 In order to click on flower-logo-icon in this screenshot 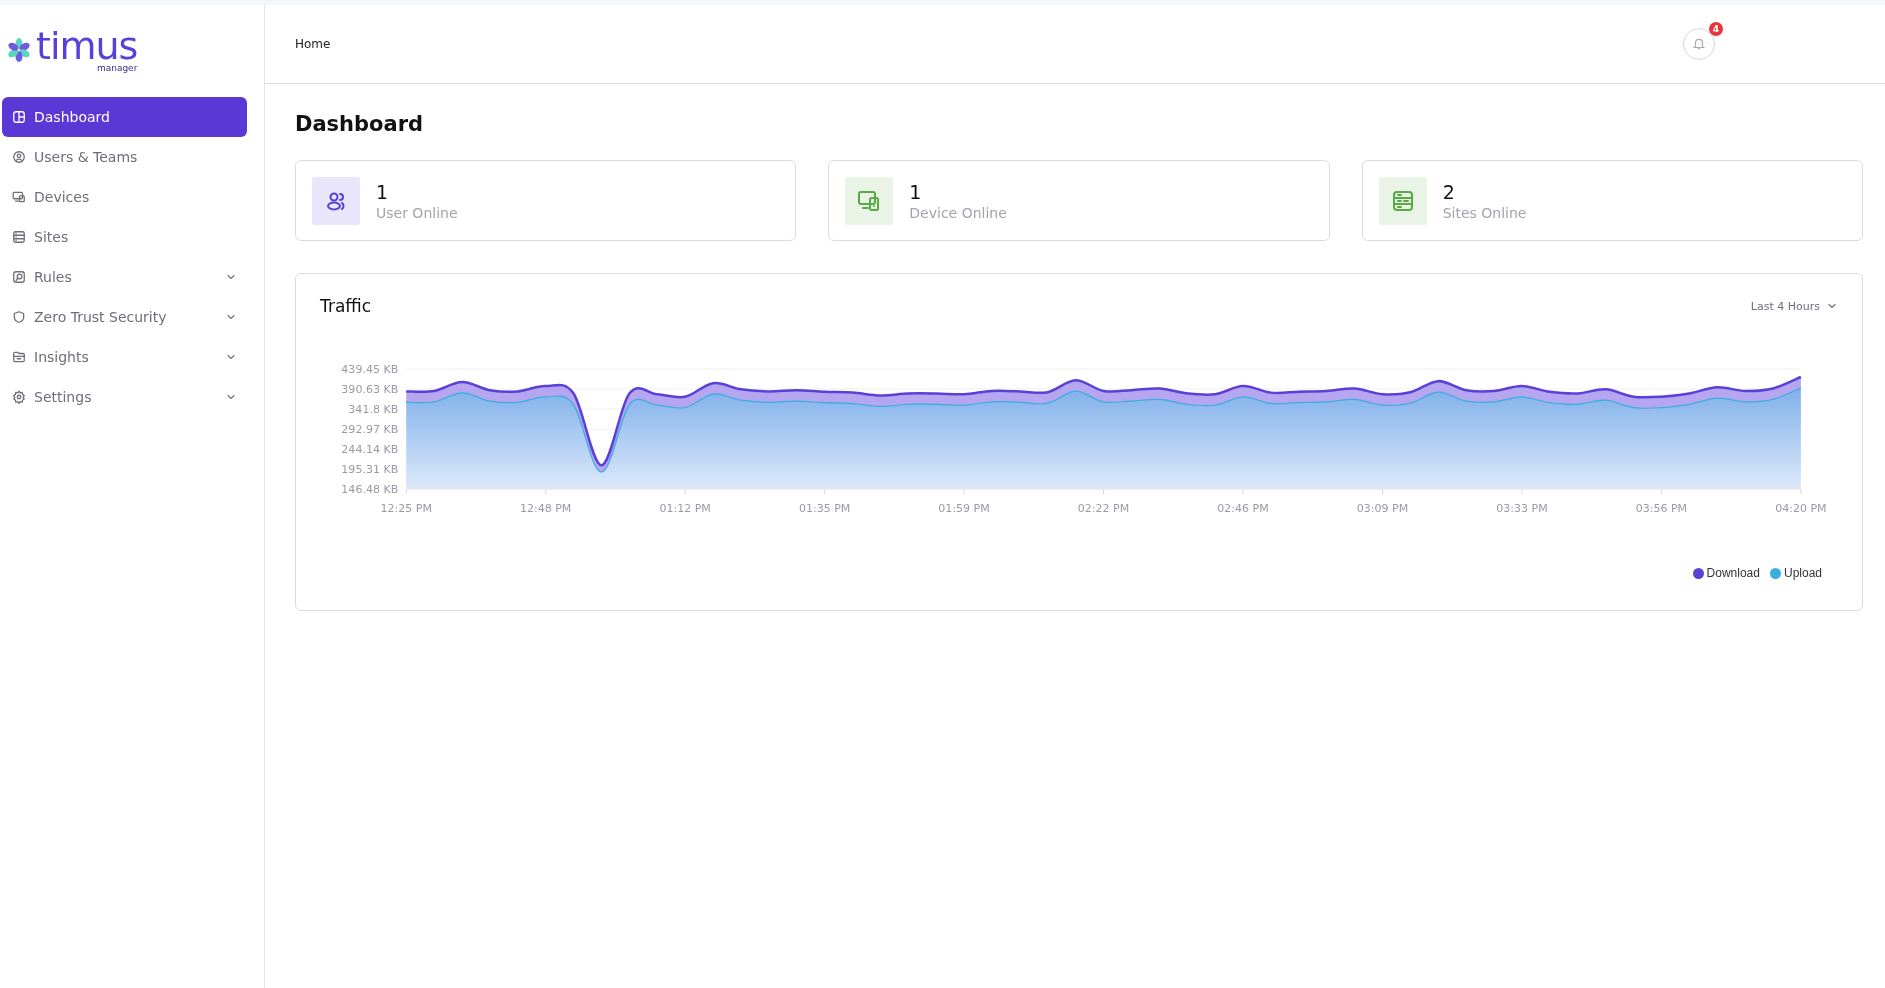, I will do `click(19, 50)`.